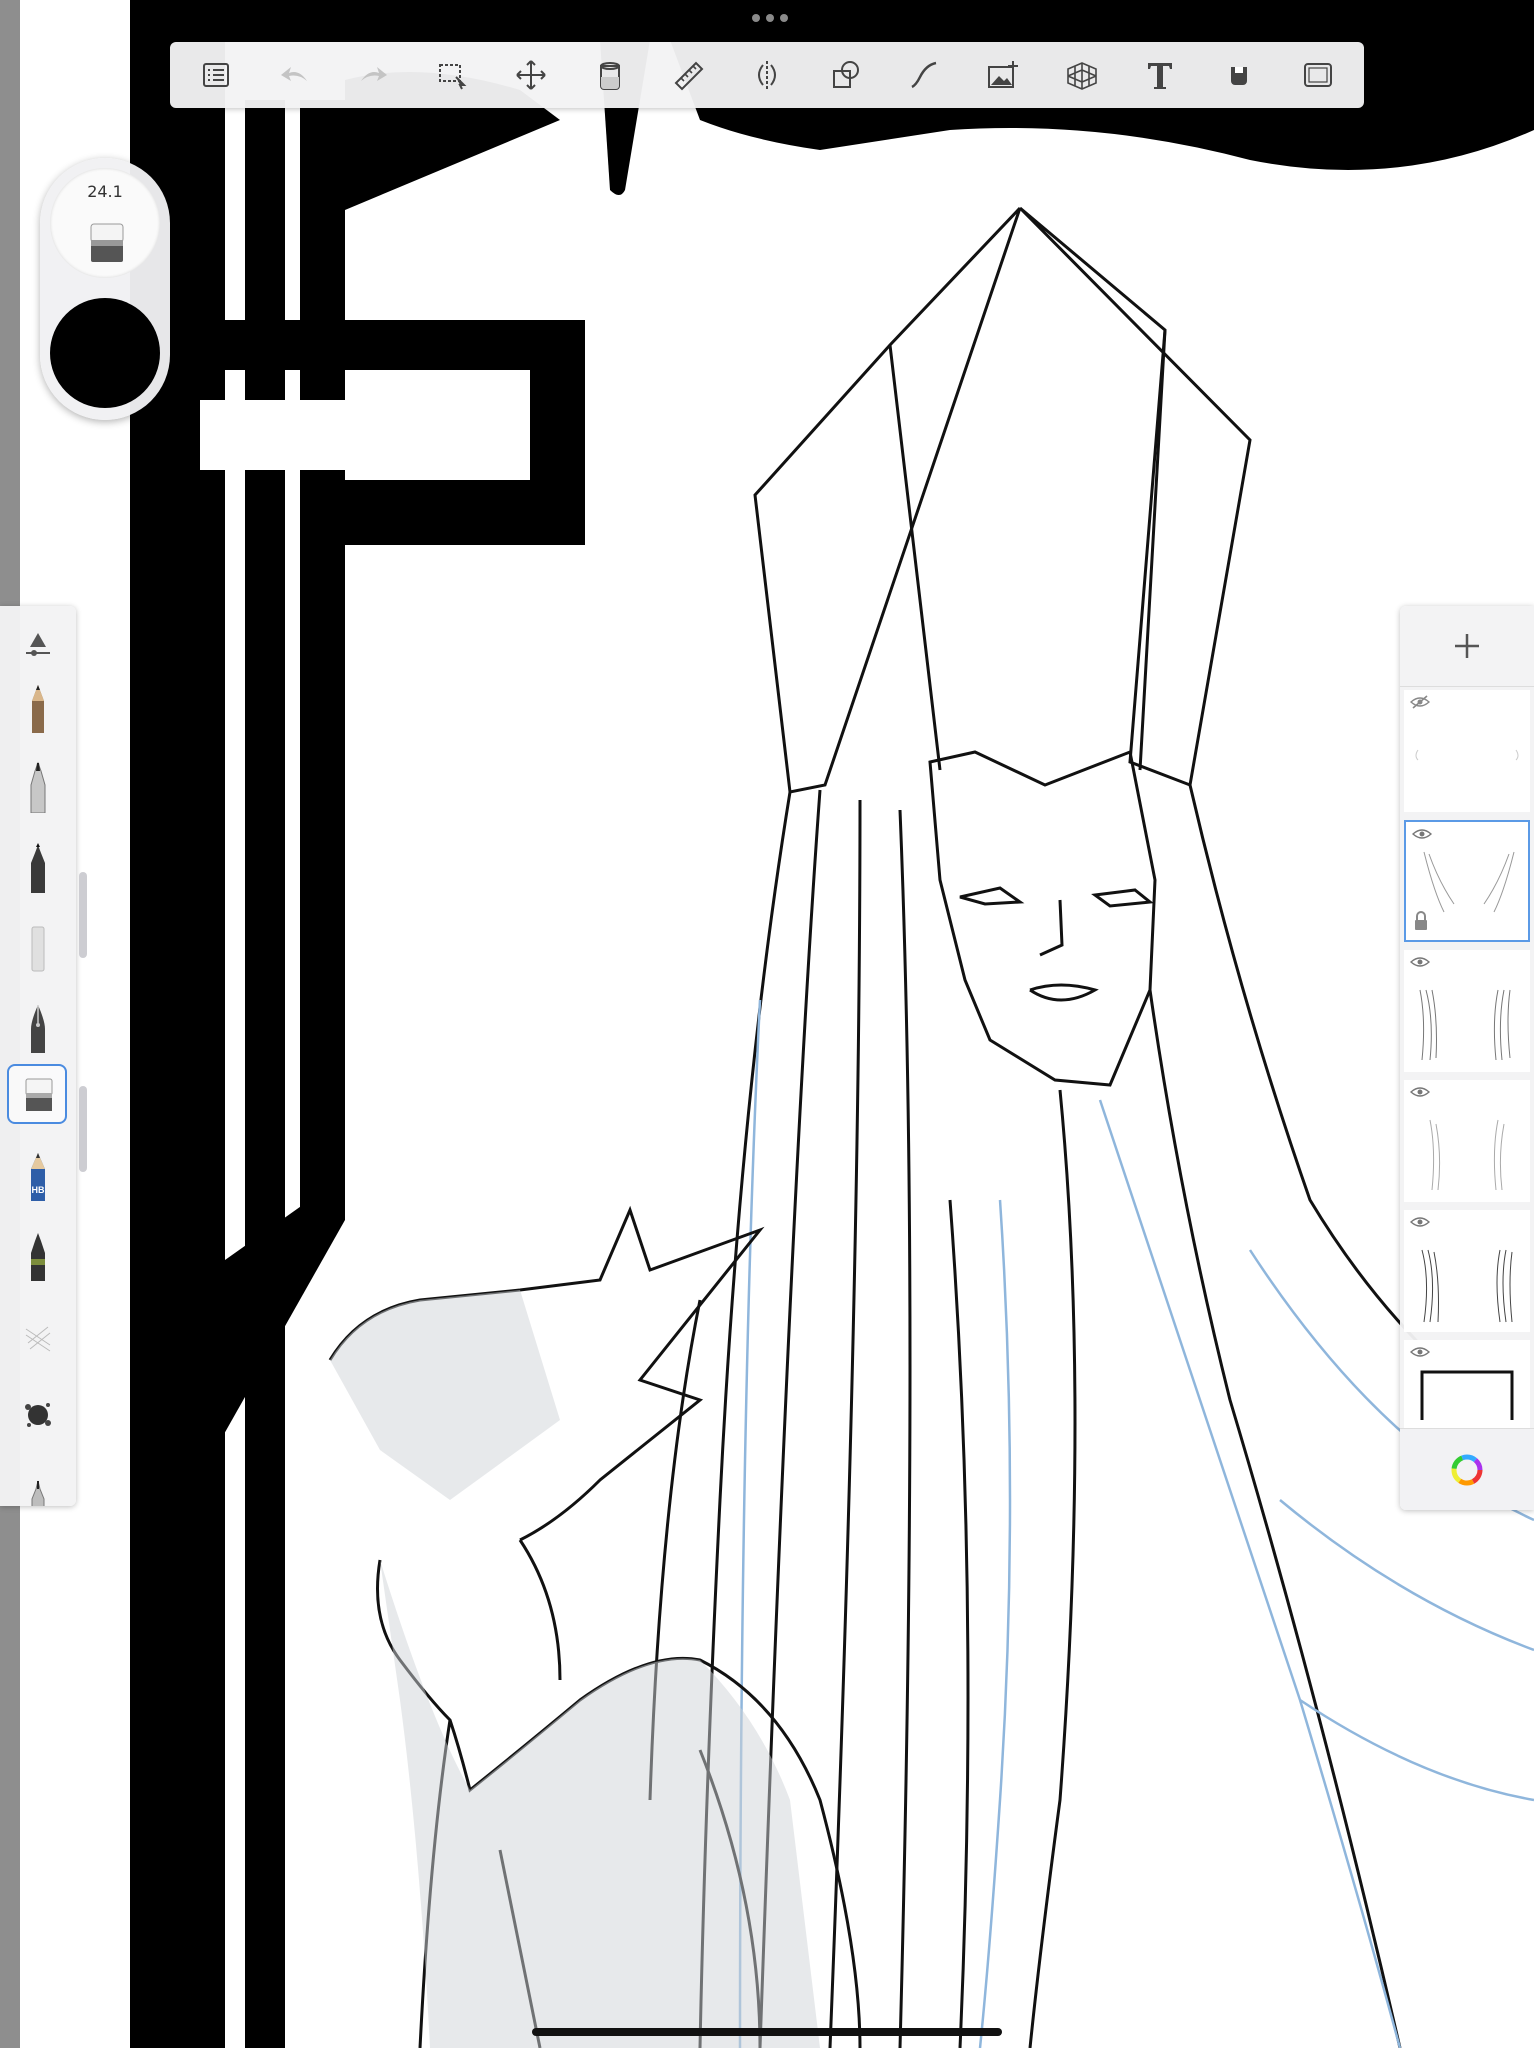  Describe the element at coordinates (38, 1255) in the screenshot. I see `ink-pen-icon` at that location.